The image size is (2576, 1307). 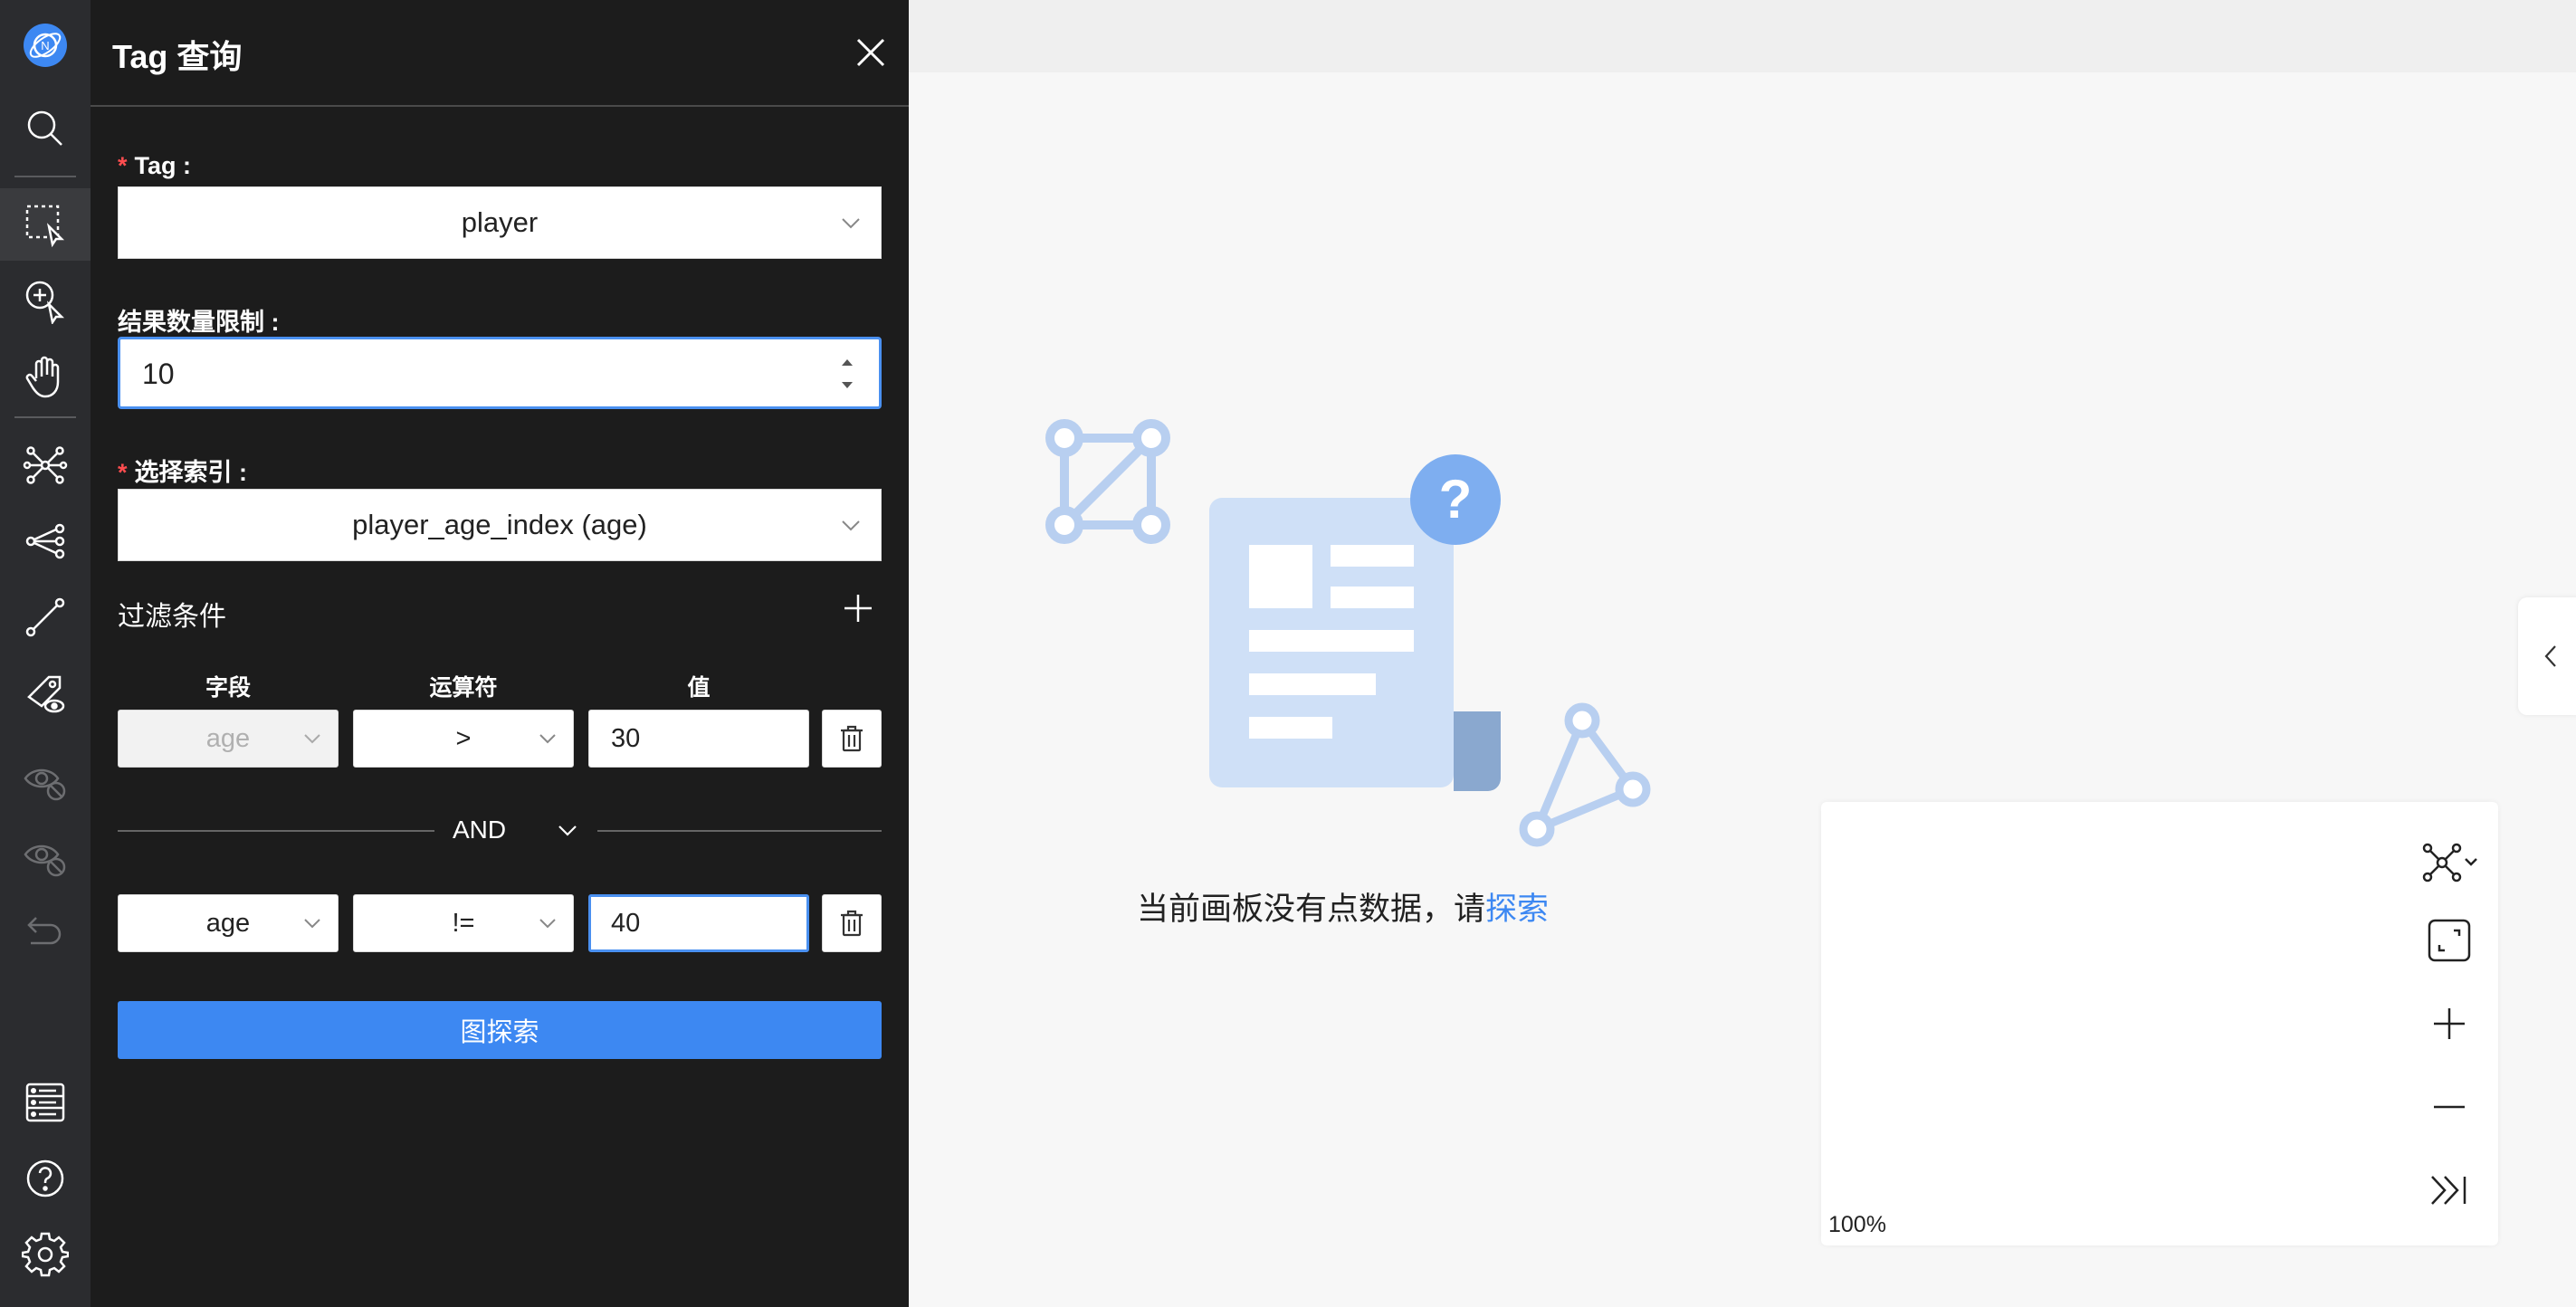 I want to click on tag-select: player, so click(x=500, y=222).